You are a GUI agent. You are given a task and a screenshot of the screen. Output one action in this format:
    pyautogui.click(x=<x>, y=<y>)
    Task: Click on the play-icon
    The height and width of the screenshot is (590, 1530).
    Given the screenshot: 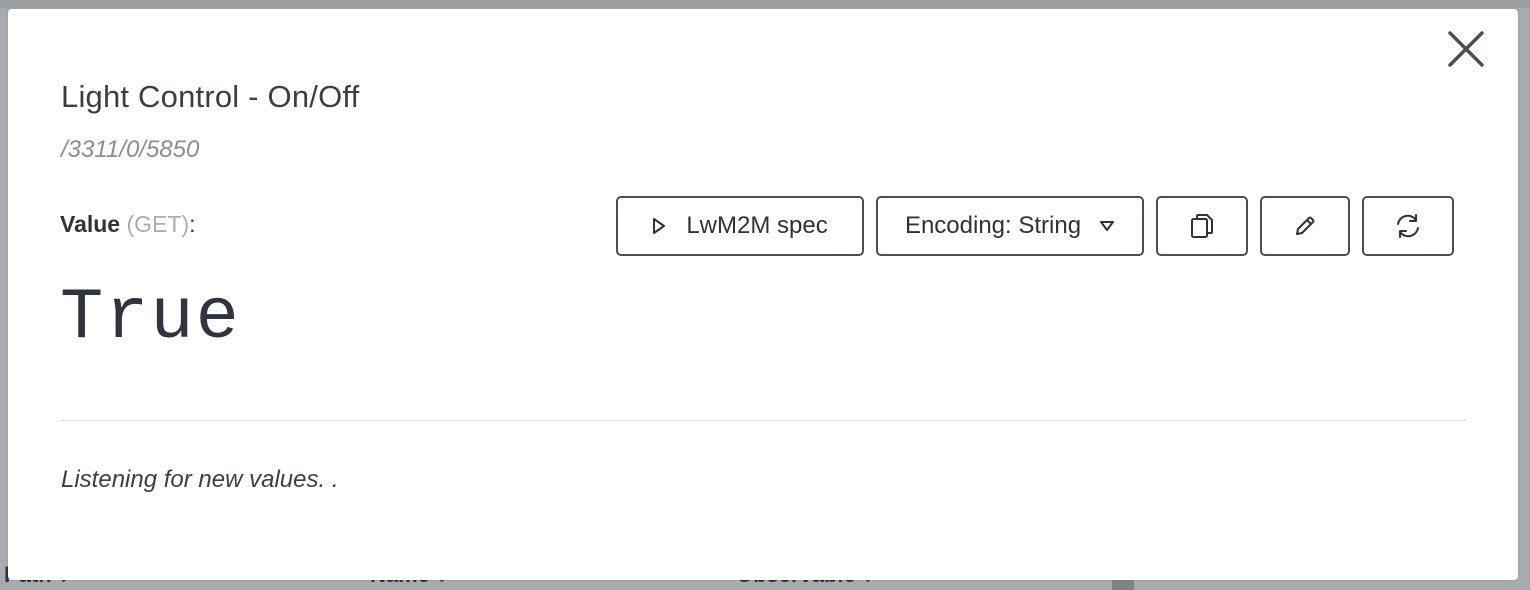 What is the action you would take?
    pyautogui.click(x=659, y=226)
    